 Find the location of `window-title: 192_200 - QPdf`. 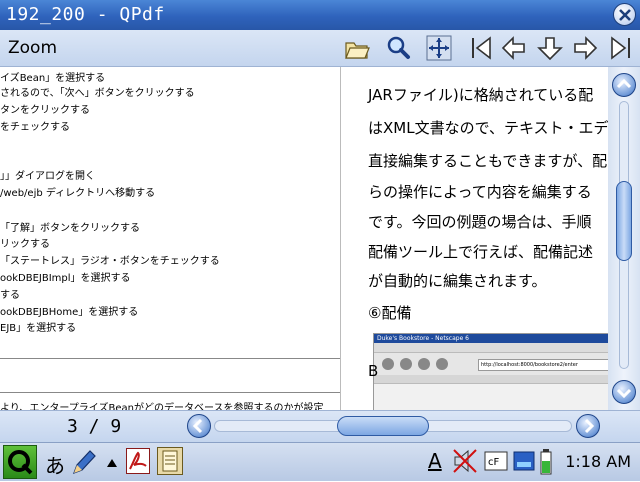

window-title: 192_200 - QPdf is located at coordinates (85, 14).